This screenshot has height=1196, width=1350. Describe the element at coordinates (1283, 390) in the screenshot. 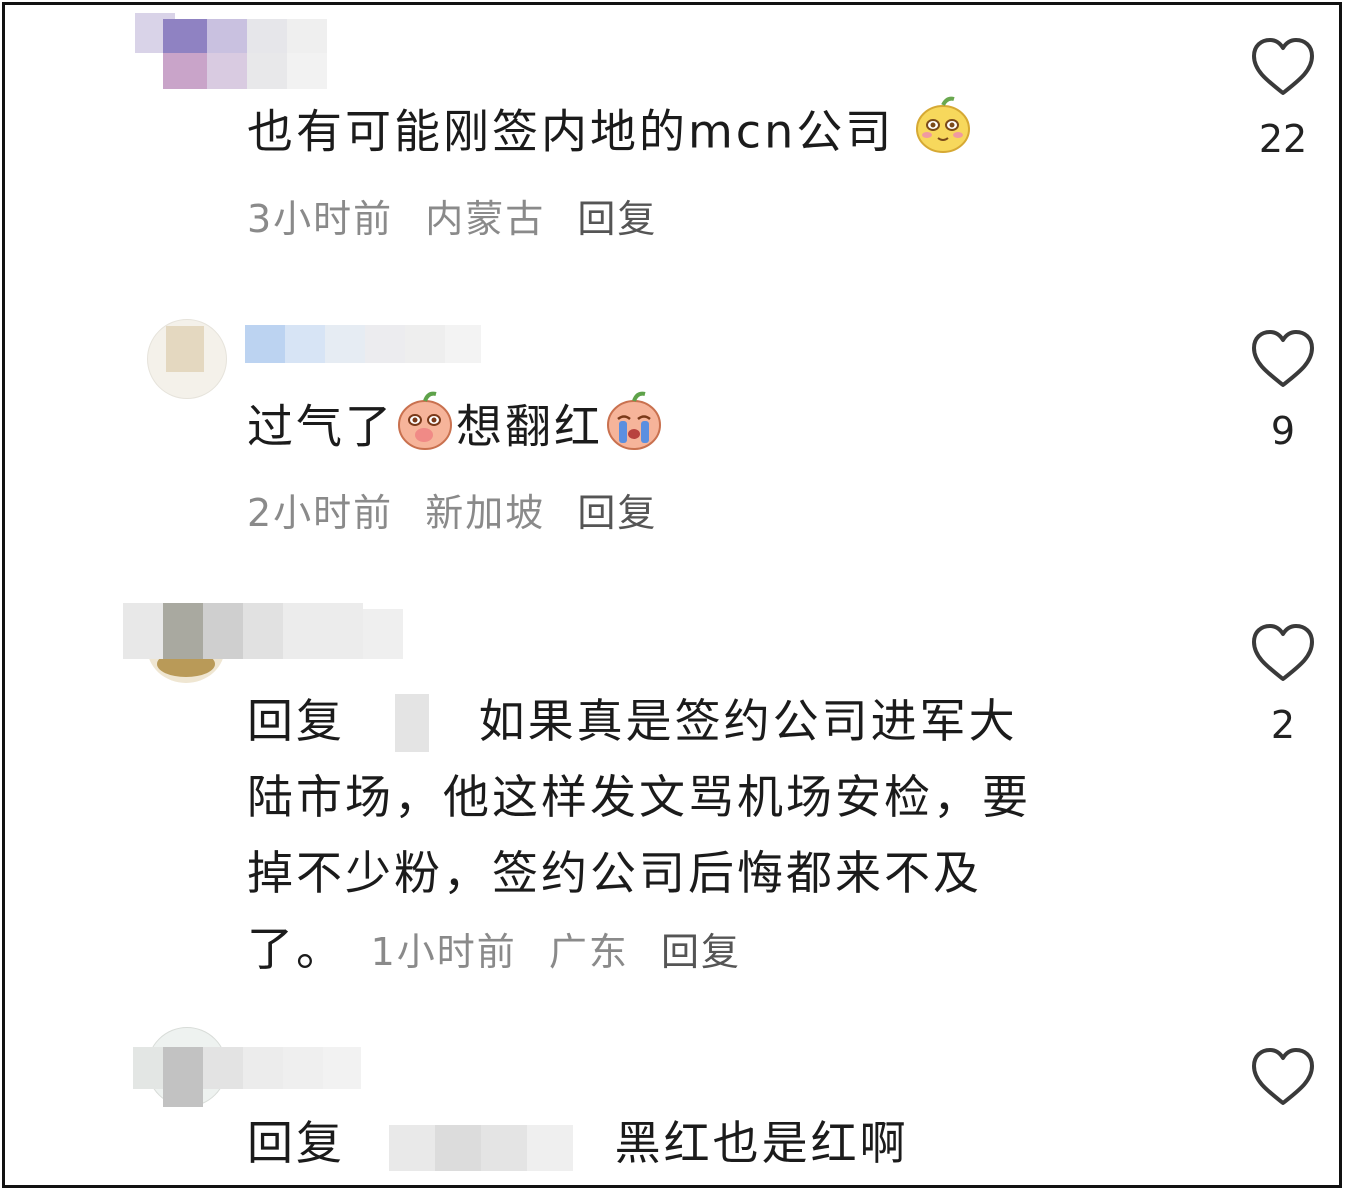

I see `like-button: 9` at that location.